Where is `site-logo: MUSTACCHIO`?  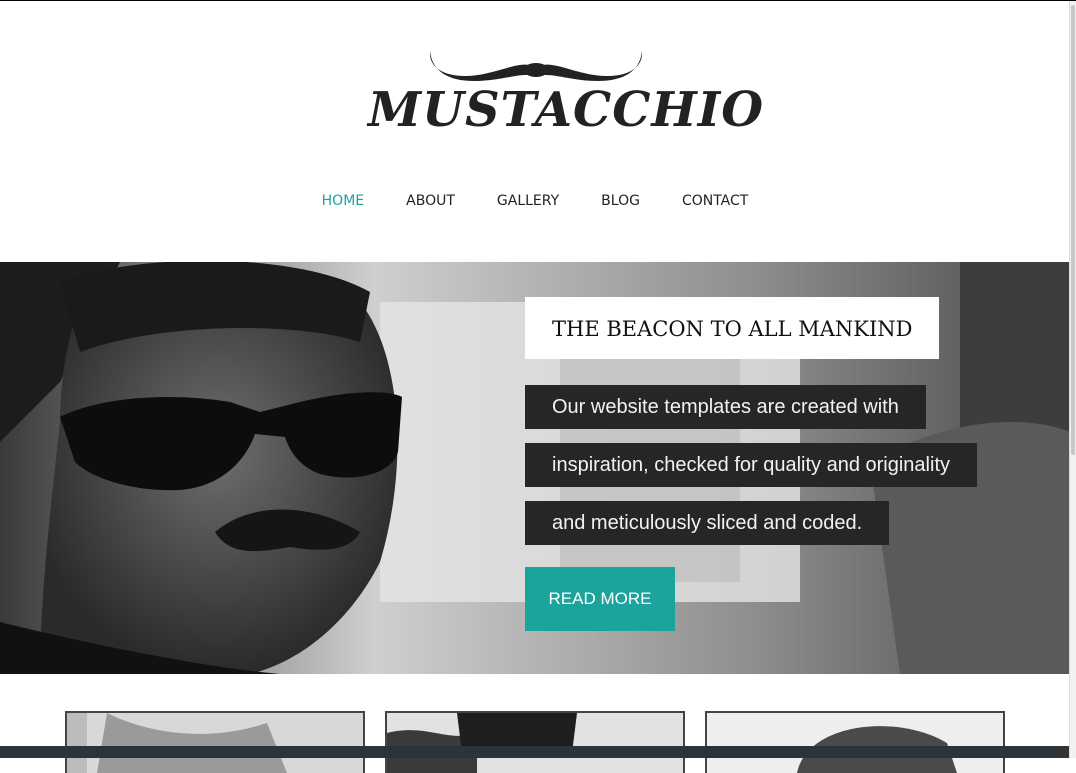 site-logo: MUSTACCHIO is located at coordinates (566, 90).